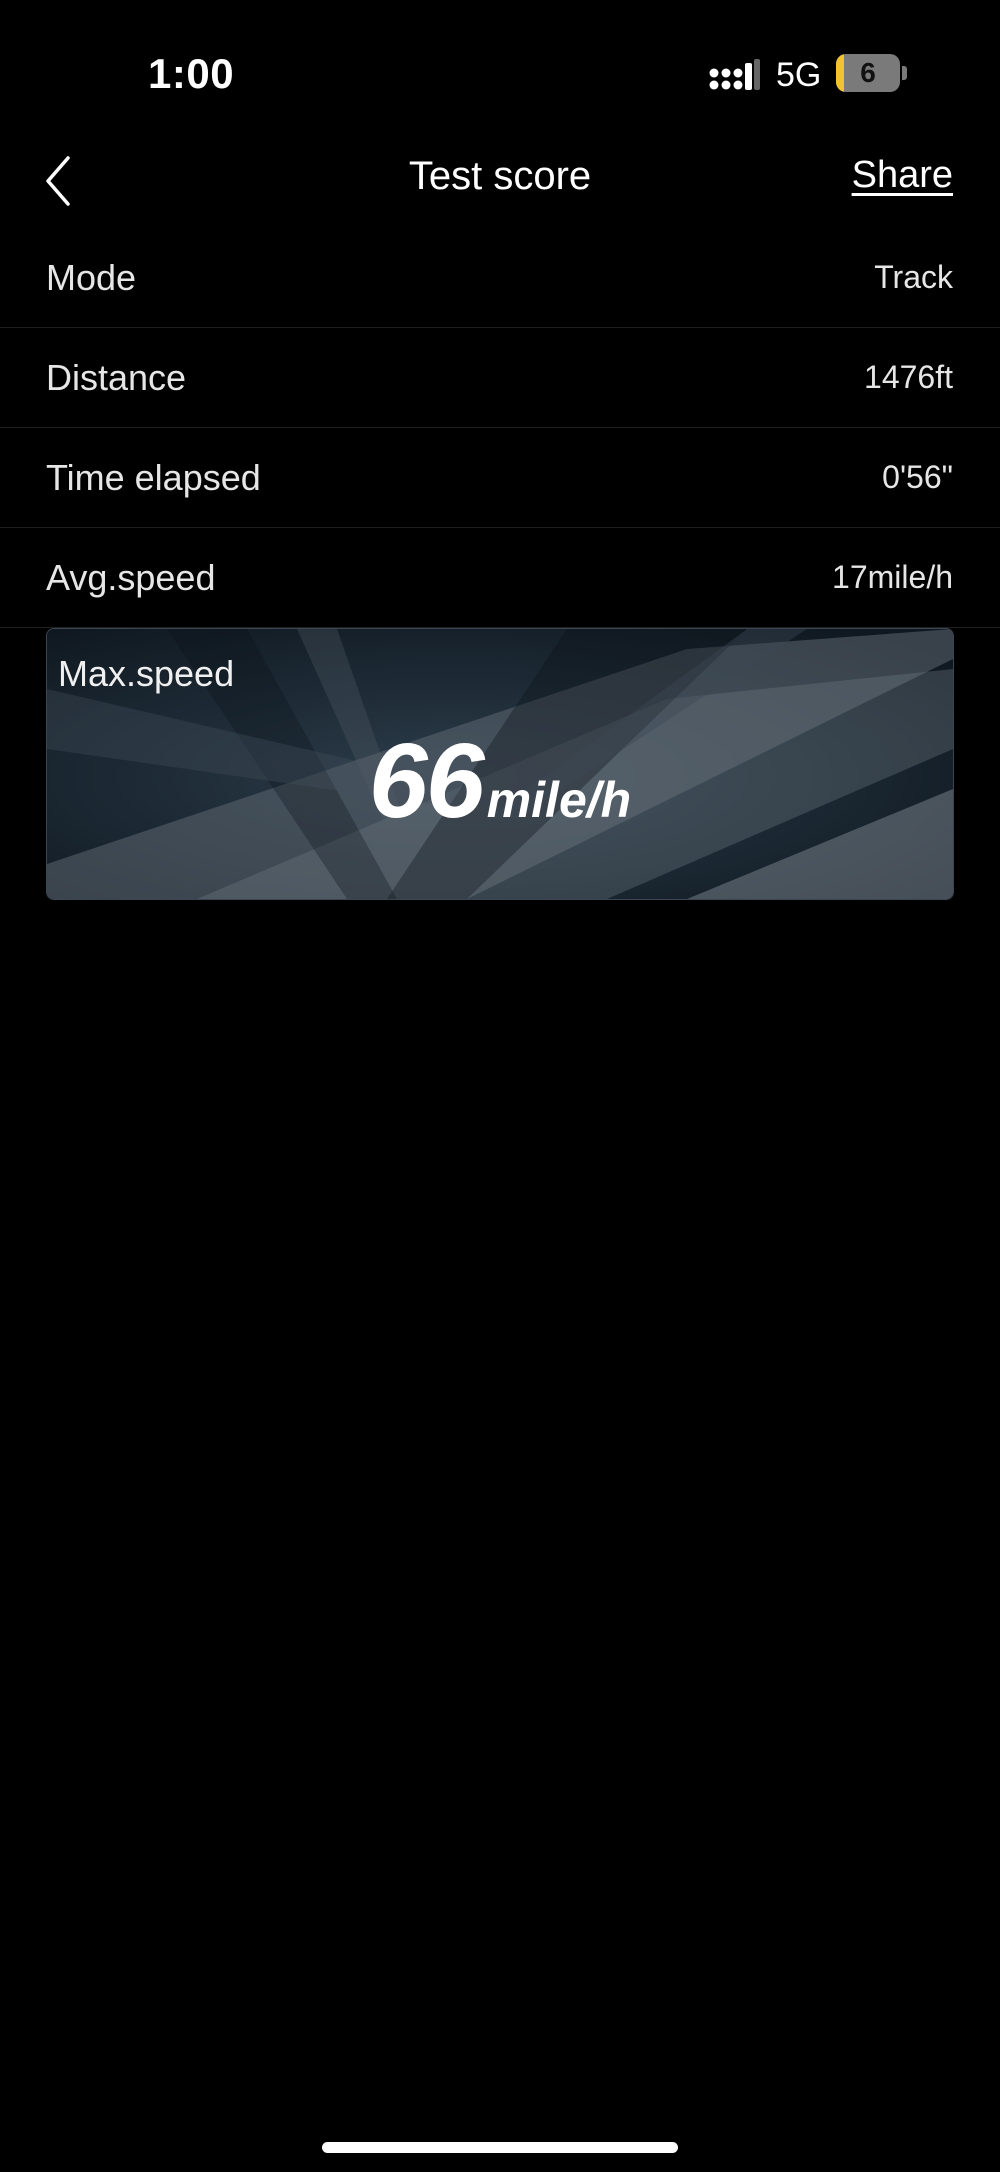 The width and height of the screenshot is (1000, 2172). What do you see at coordinates (500, 176) in the screenshot?
I see `page-title: Test score` at bounding box center [500, 176].